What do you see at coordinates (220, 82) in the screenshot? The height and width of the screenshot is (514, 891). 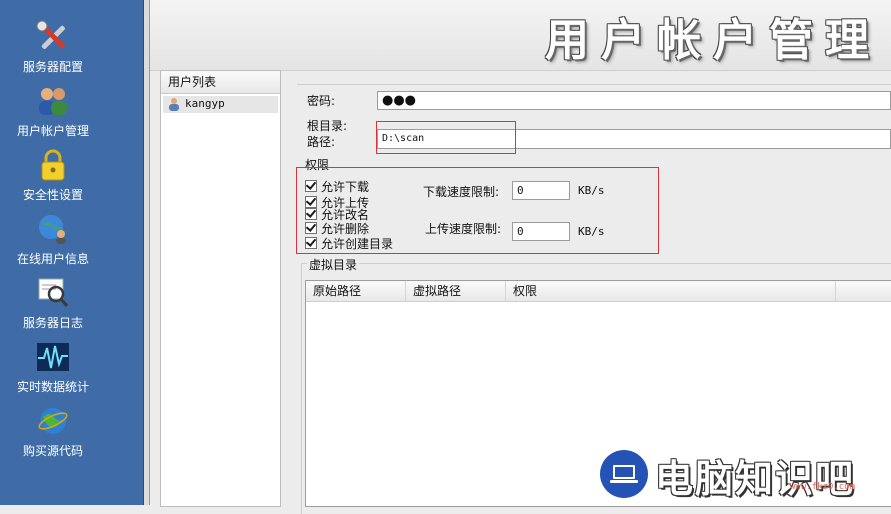 I see `user-list-header: 用户列表` at bounding box center [220, 82].